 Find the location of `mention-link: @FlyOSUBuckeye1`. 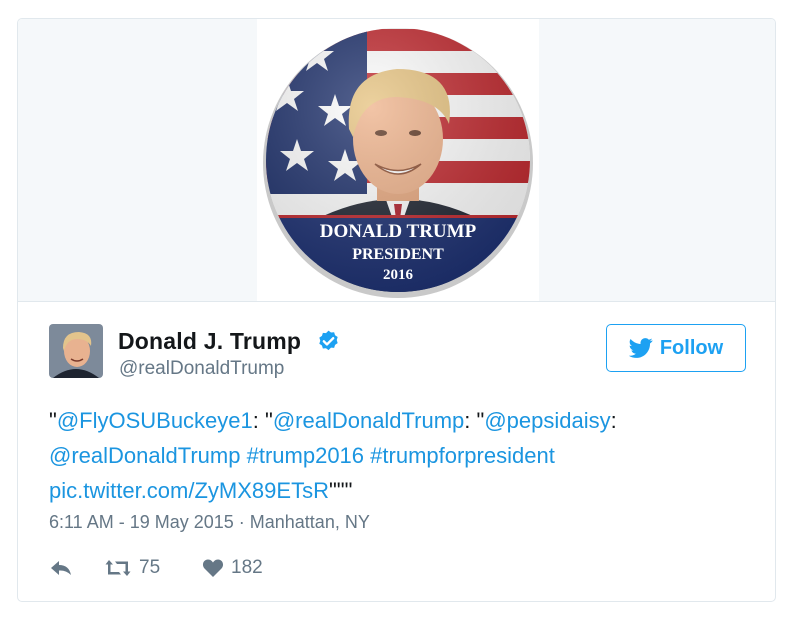

mention-link: @FlyOSUBuckeye1 is located at coordinates (155, 420).